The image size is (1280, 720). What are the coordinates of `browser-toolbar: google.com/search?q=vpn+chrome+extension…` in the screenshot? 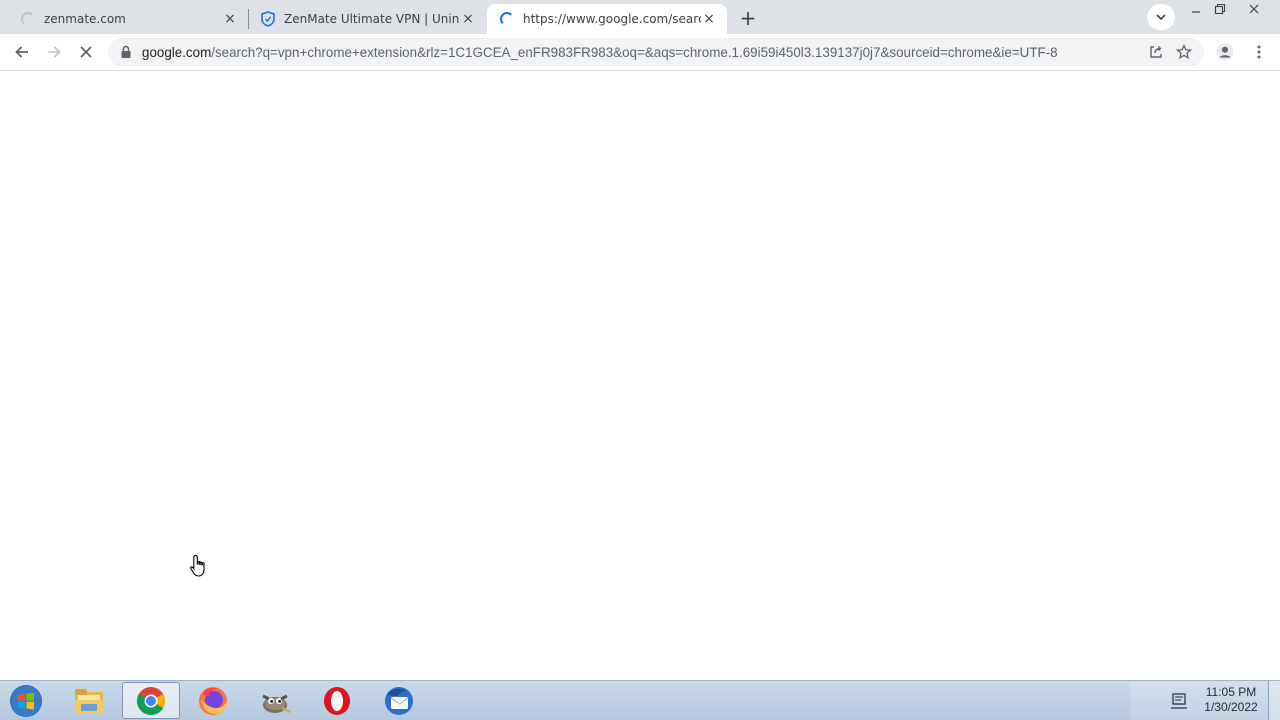 It's located at (640, 52).